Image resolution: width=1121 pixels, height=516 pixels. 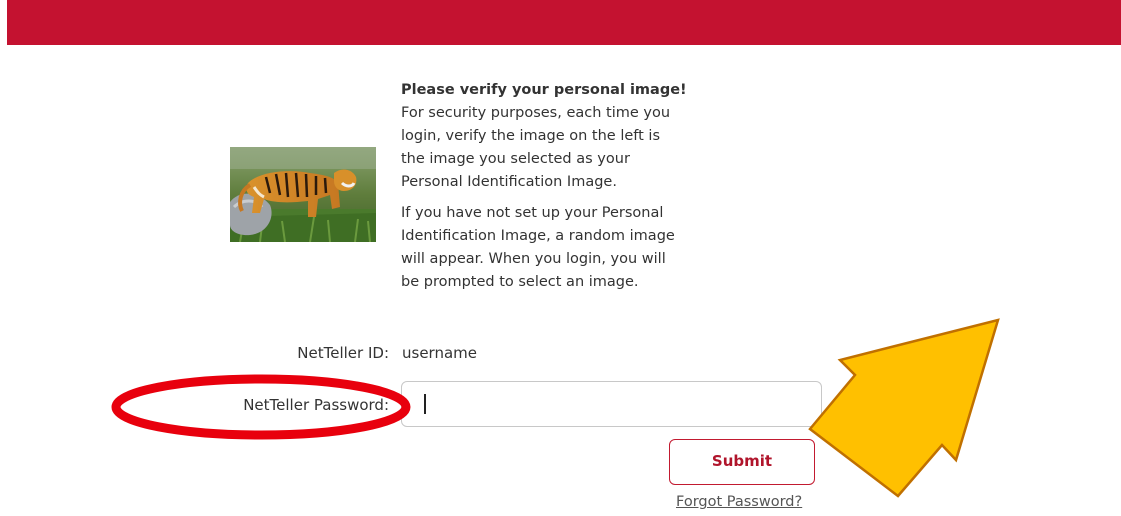 I want to click on netteller-id-value: username, so click(x=439, y=353).